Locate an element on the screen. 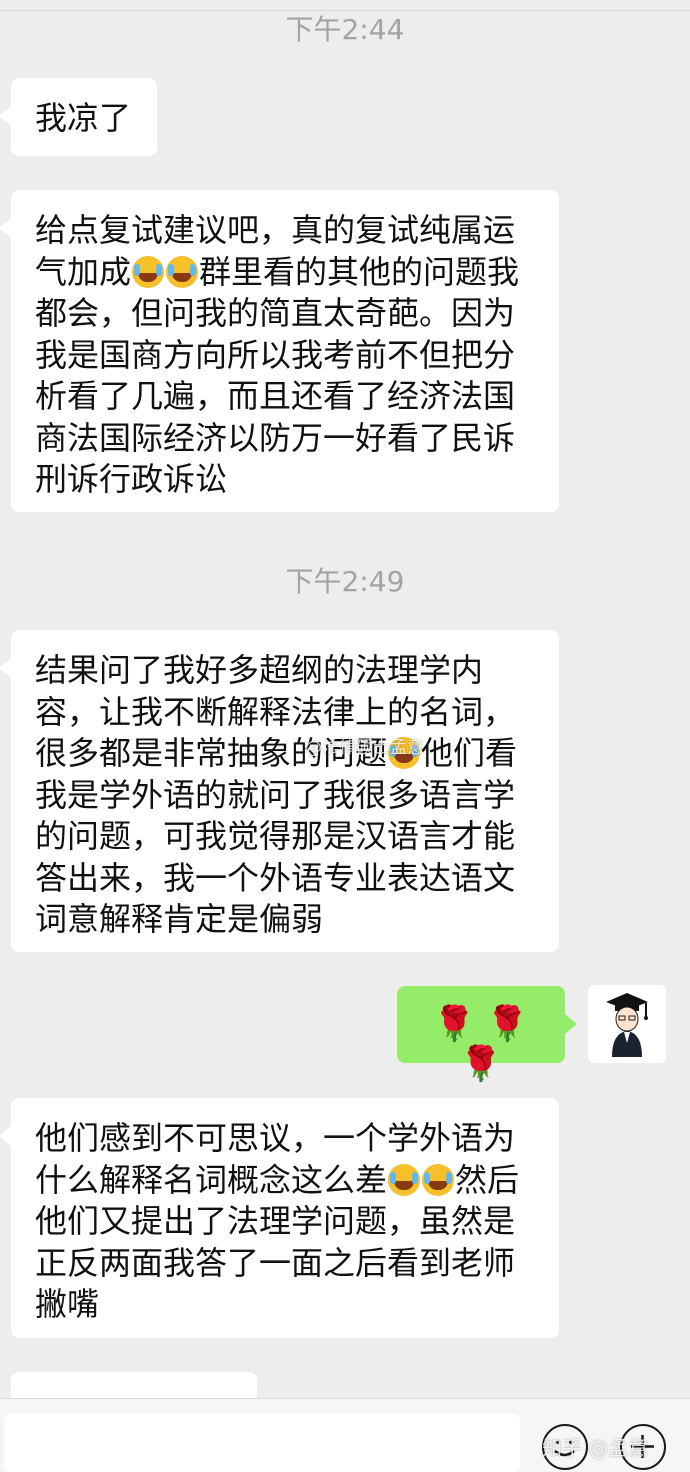 This screenshot has width=690, height=1472. message-bubble-outgoing: 🌹 🌹 🌹 is located at coordinates (487, 1035).